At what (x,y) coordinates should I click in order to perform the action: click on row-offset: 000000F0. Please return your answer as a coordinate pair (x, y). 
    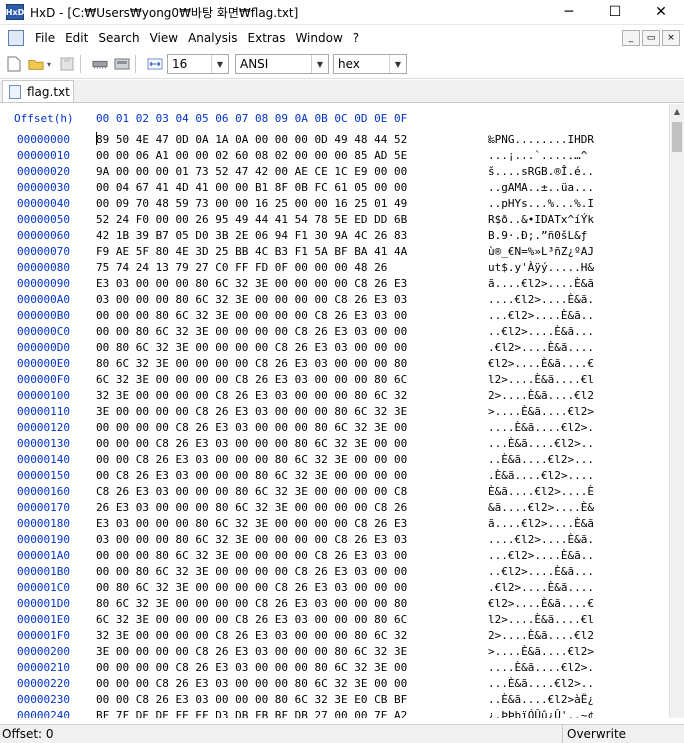
    Looking at the image, I should click on (43, 380).